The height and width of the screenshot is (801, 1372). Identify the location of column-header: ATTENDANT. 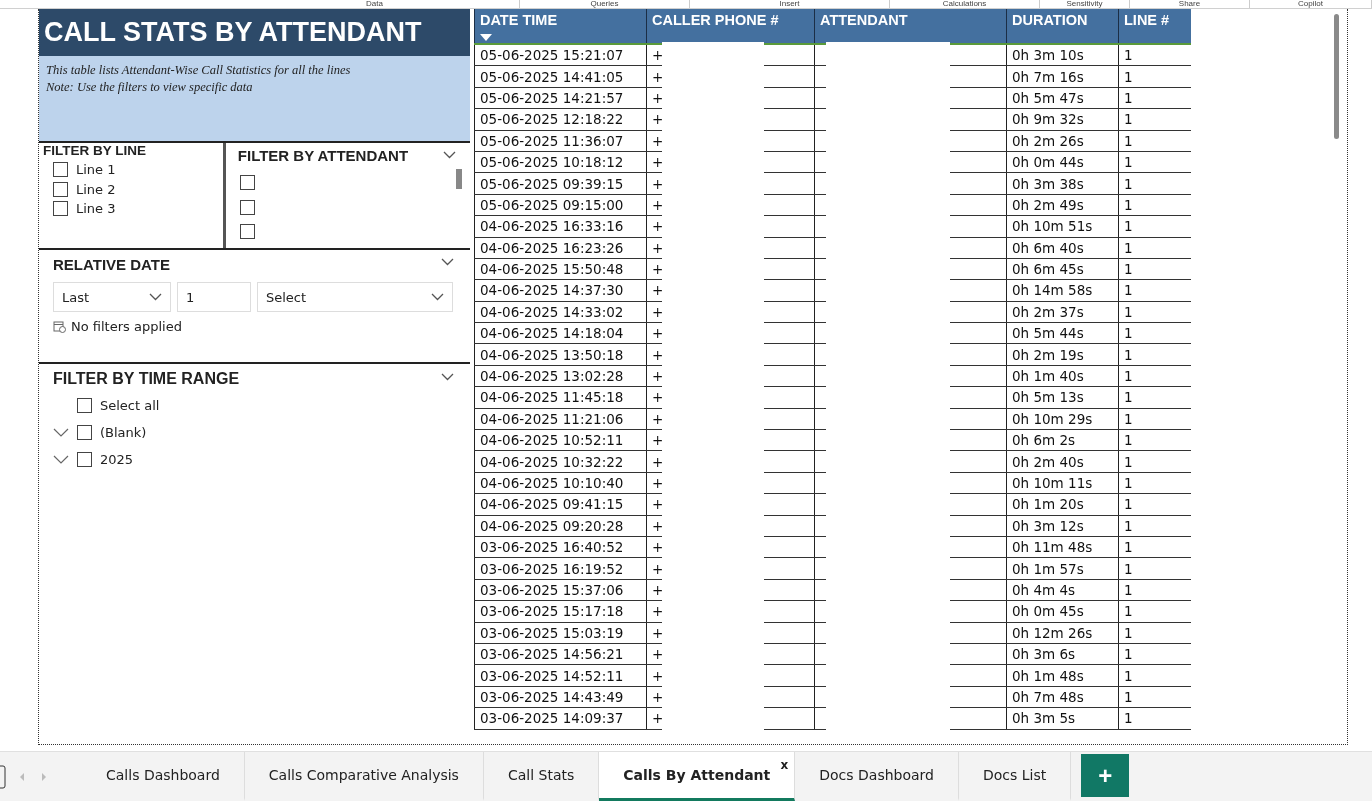
(910, 26).